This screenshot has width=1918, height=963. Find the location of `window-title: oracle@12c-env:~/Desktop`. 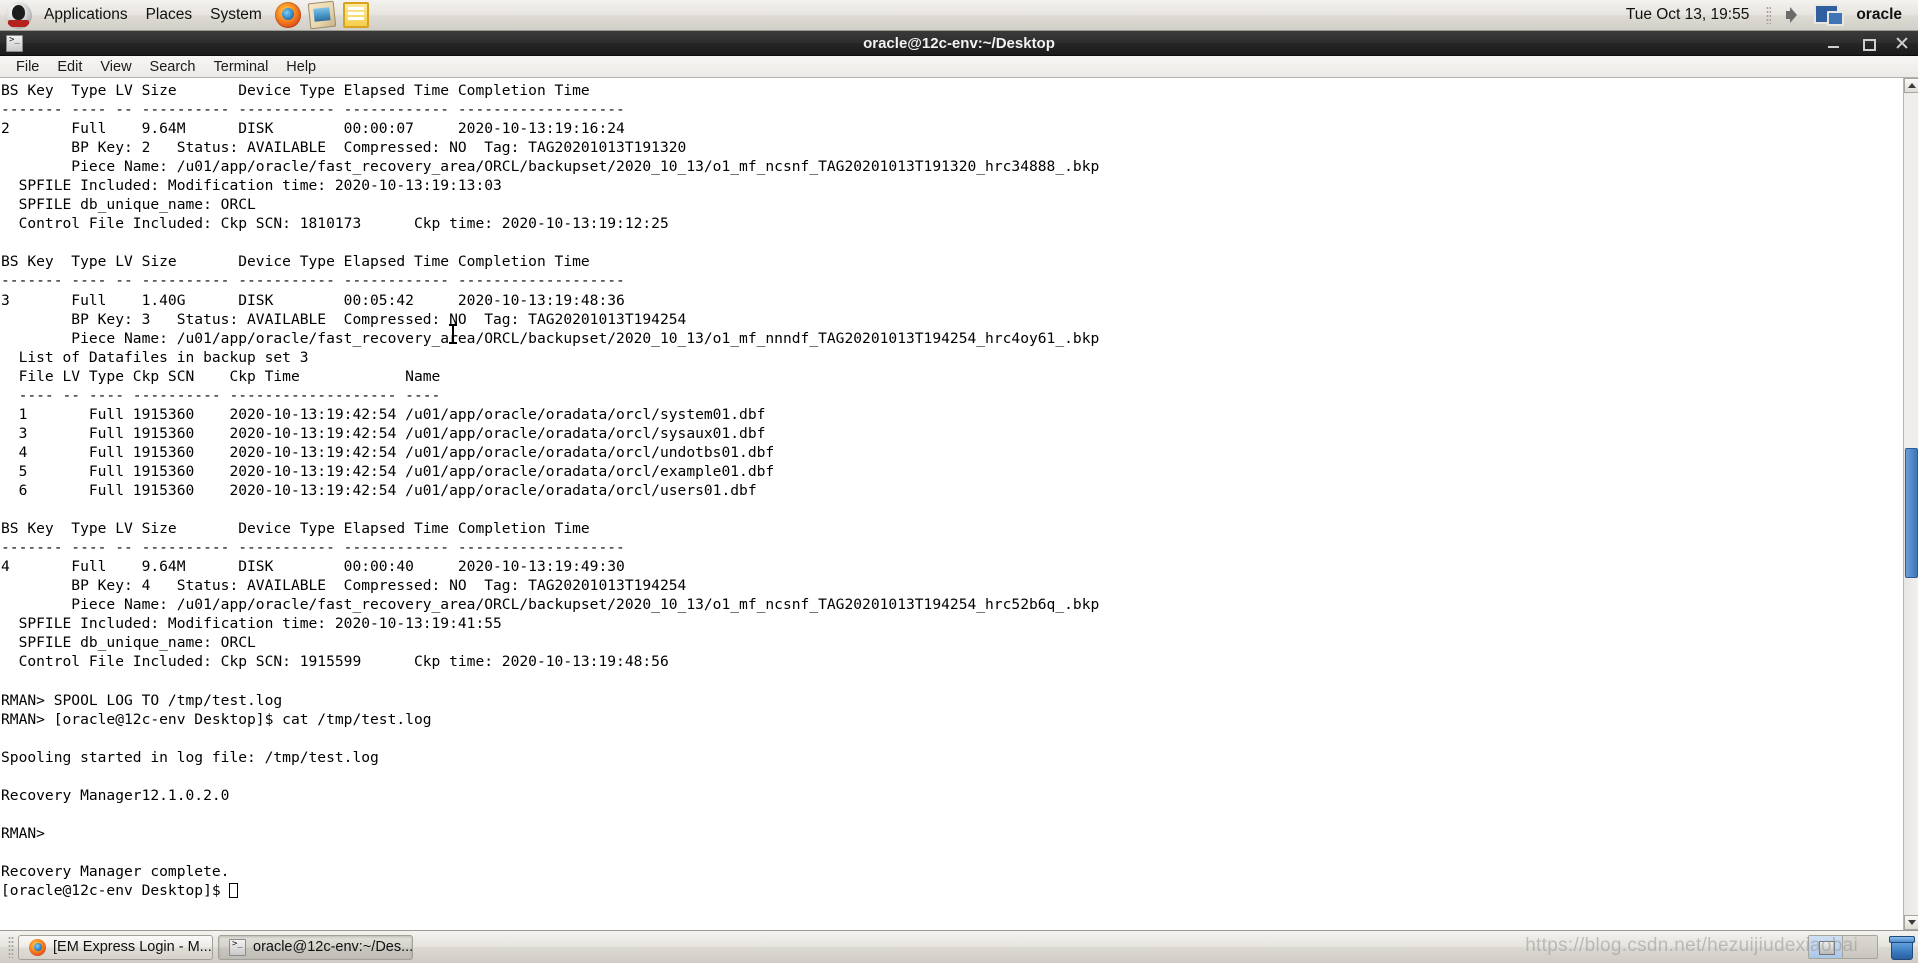

window-title: oracle@12c-env:~/Desktop is located at coordinates (959, 43).